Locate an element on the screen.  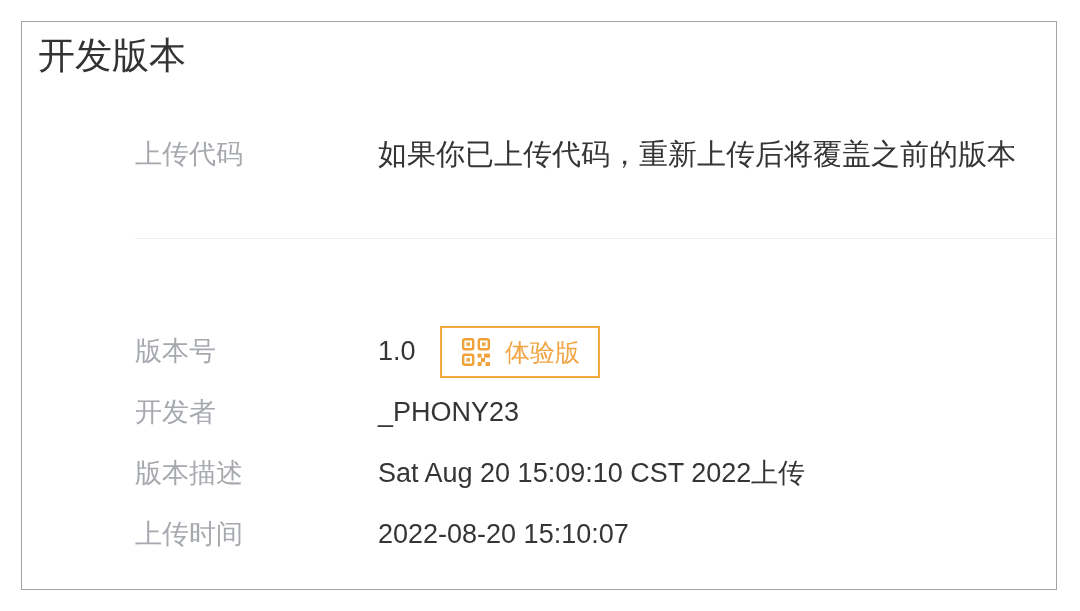
section-title: 开发版本 is located at coordinates (112, 56).